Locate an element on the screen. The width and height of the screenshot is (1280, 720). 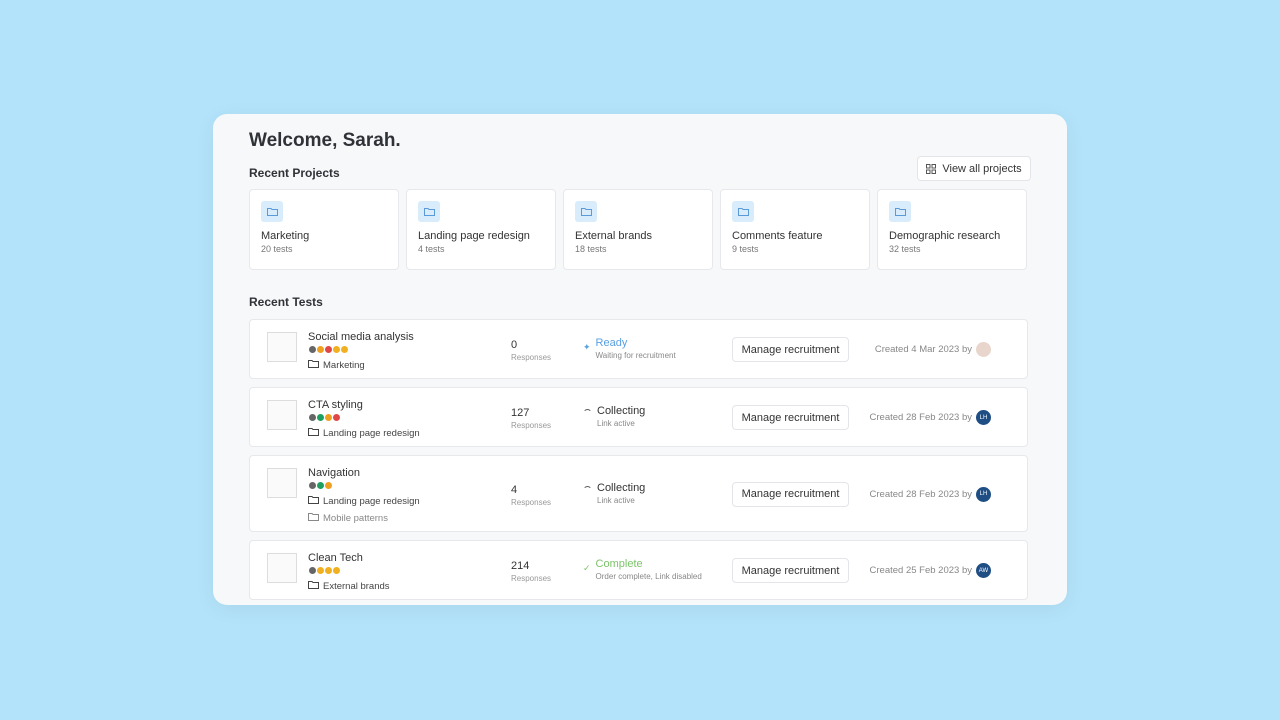
view-all-projects-button: View all projects is located at coordinates (974, 168).